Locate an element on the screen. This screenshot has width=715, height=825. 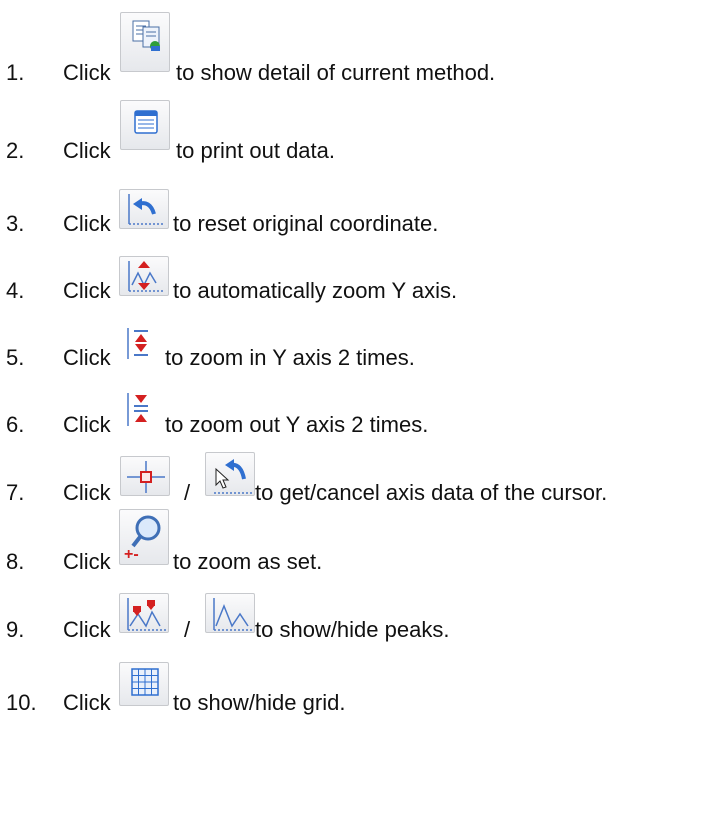
reset-coordinate-icon is located at coordinates (144, 209).